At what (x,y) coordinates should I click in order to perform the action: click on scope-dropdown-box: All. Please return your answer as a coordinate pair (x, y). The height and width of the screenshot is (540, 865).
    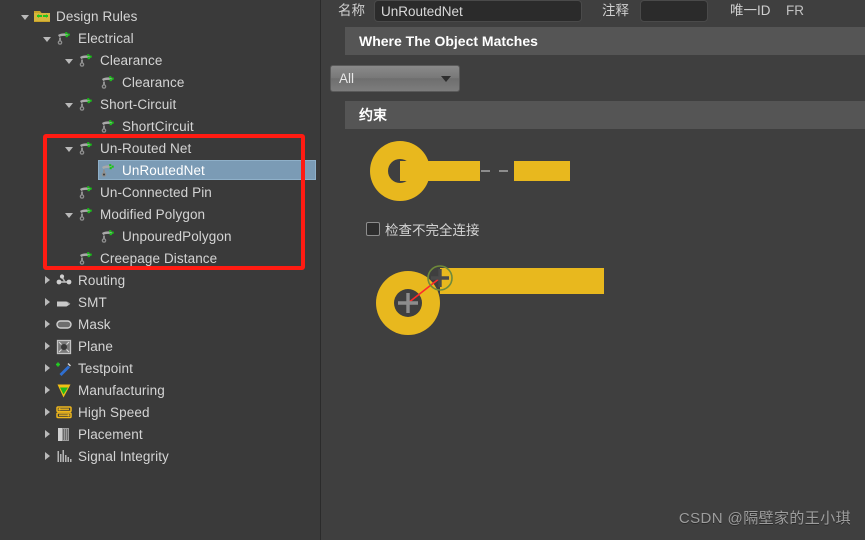
    Looking at the image, I should click on (395, 78).